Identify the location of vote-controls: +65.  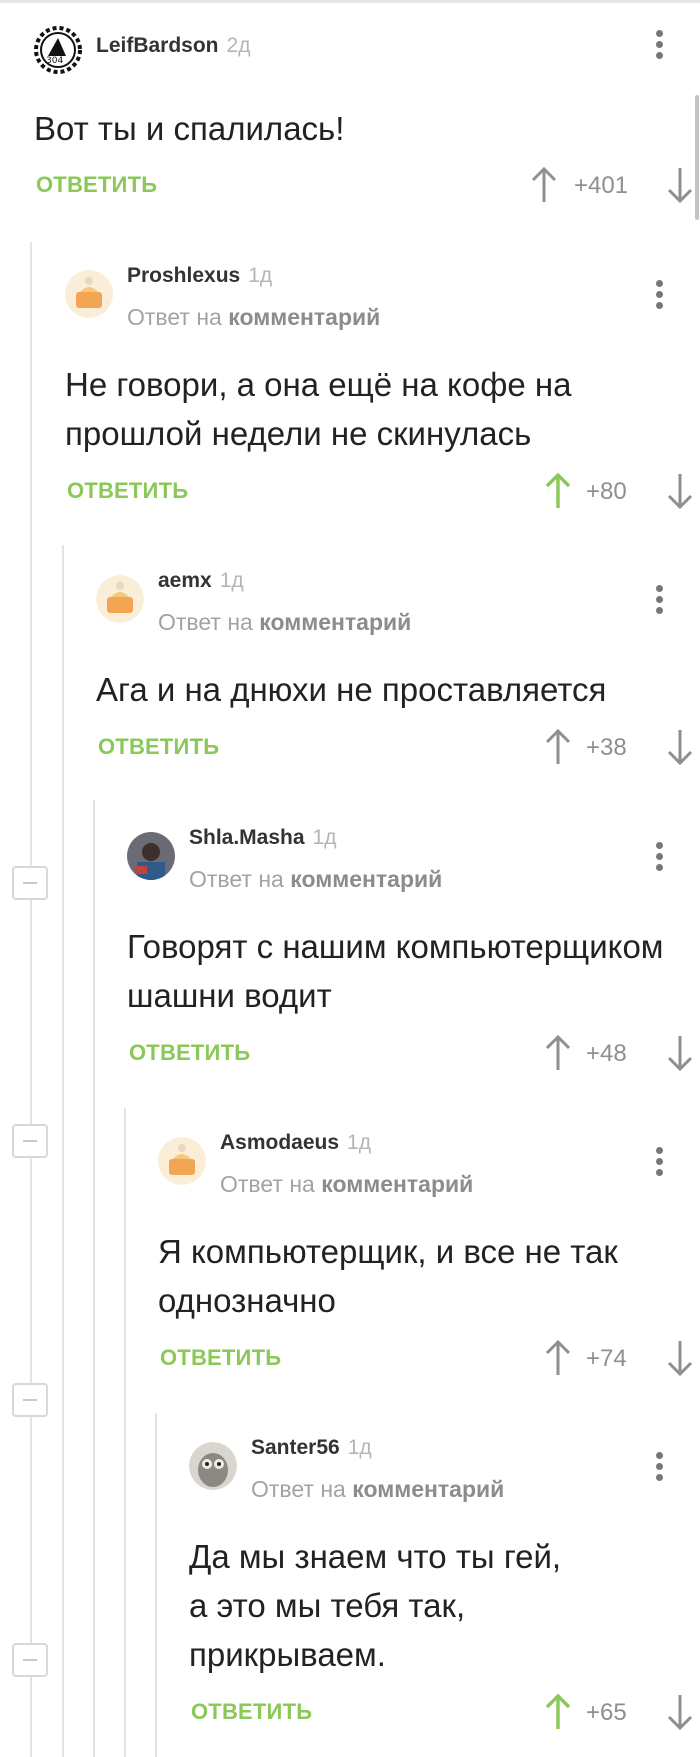
(622, 1713).